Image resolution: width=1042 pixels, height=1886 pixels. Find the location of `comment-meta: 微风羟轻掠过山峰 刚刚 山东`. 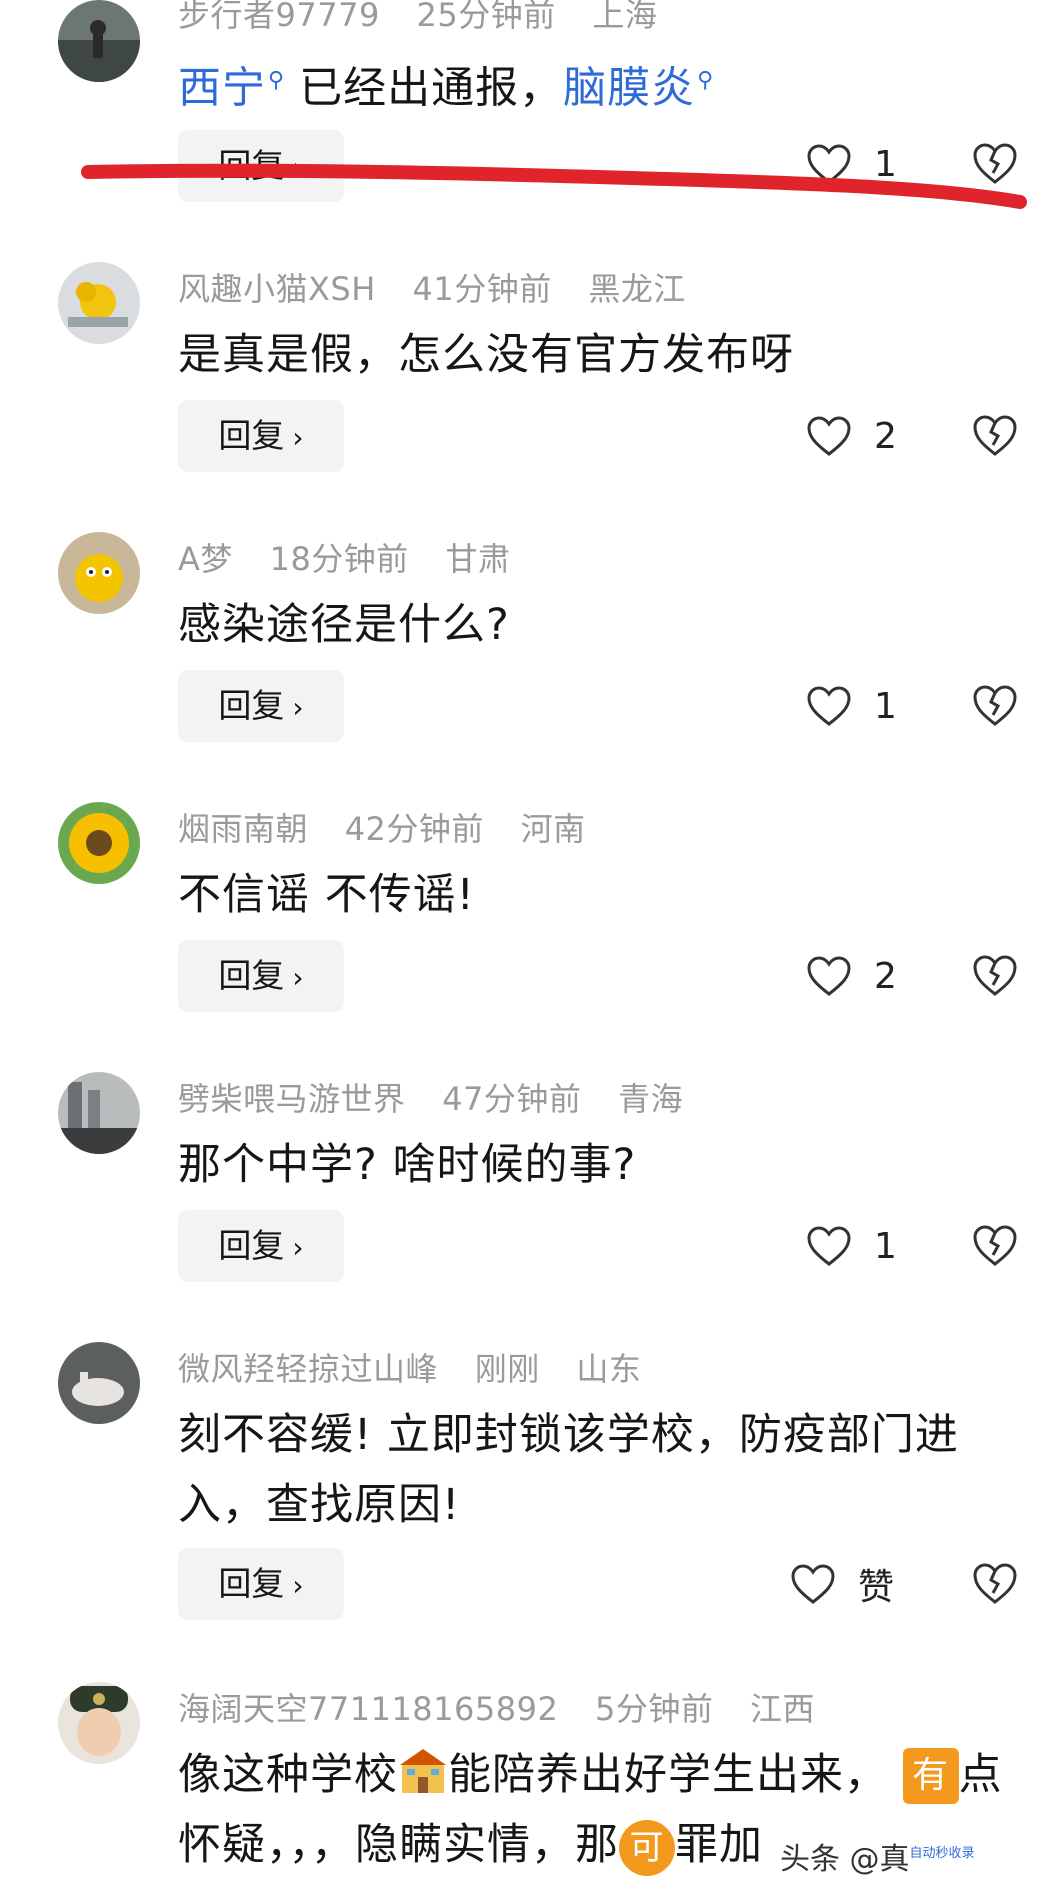

comment-meta: 微风羟轻掠过山峰 刚刚 山东 is located at coordinates (422, 1367).